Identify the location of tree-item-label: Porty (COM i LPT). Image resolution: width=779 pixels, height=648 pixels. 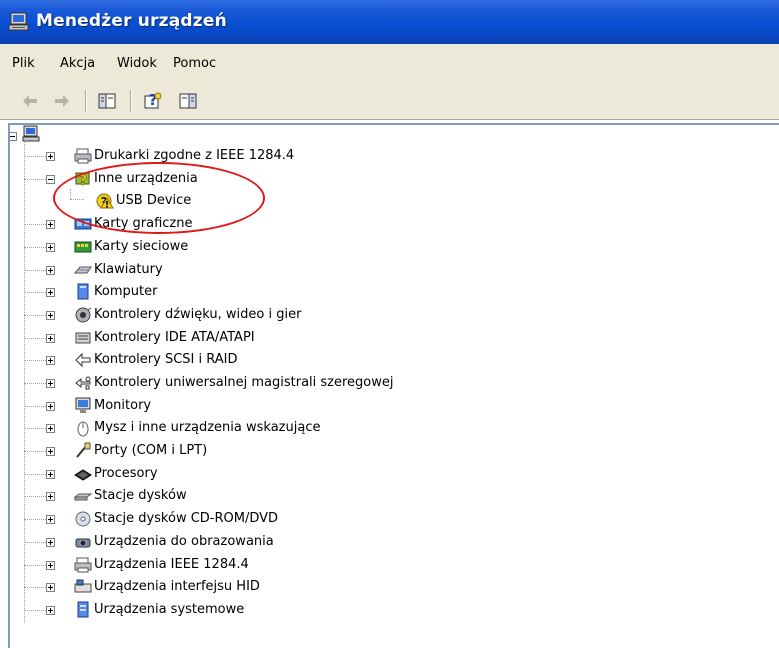
(150, 451).